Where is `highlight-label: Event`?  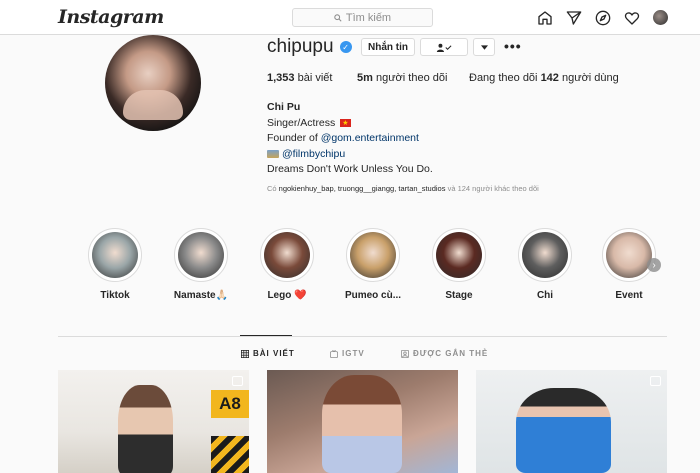
highlight-label: Event is located at coordinates (629, 295).